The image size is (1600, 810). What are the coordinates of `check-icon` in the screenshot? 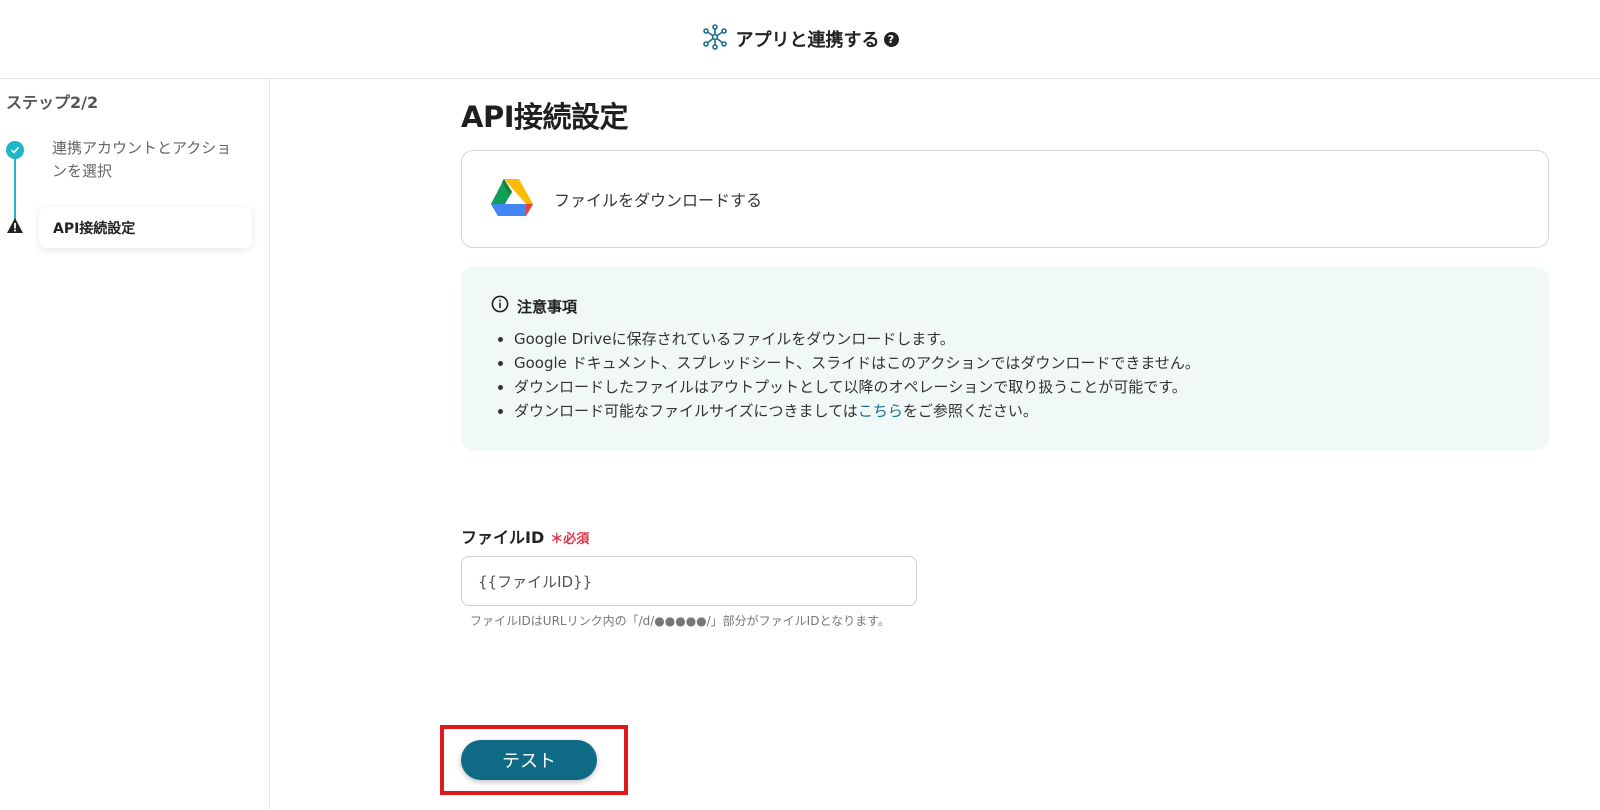 It's located at (15, 150).